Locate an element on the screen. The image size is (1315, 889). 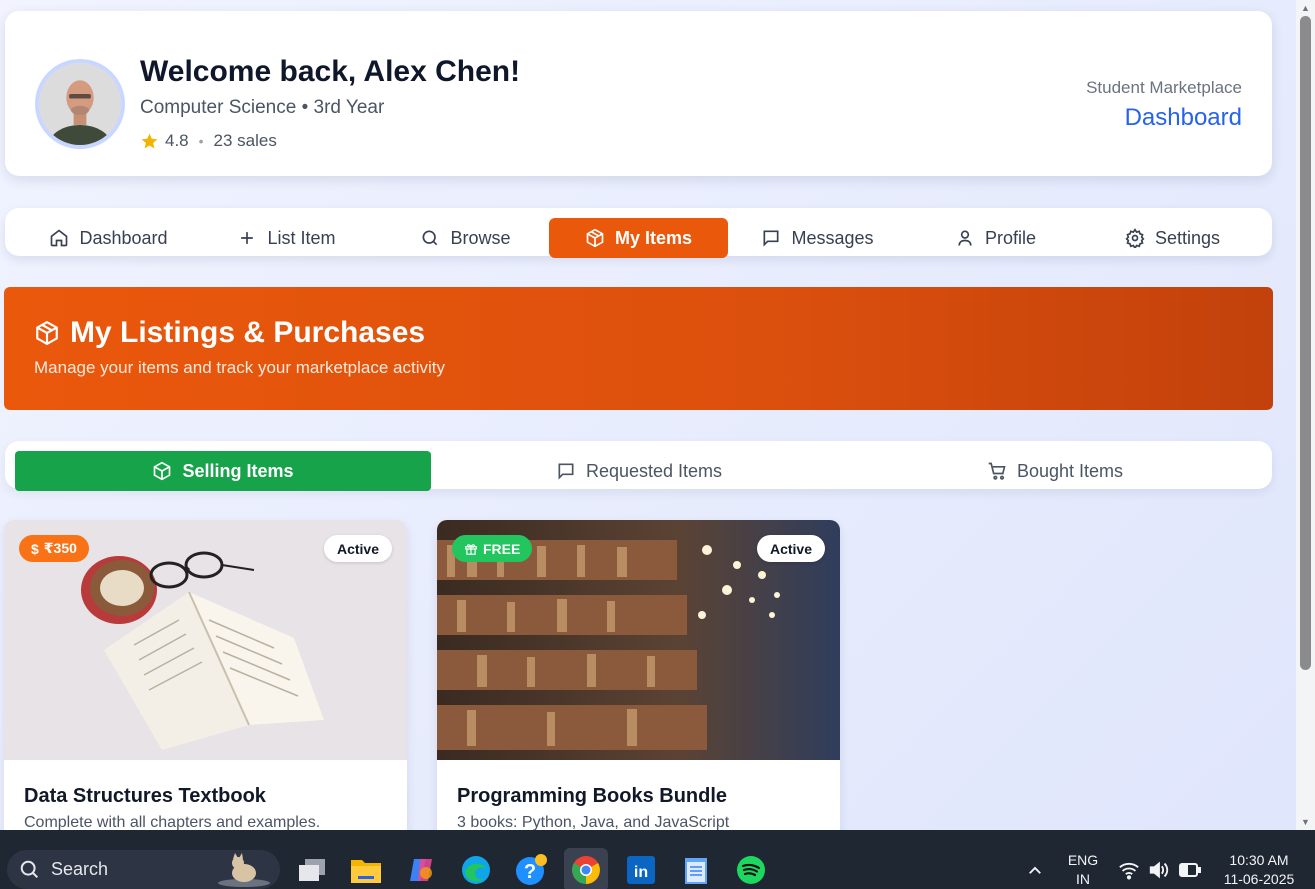
copilot-icon is located at coordinates (421, 870).